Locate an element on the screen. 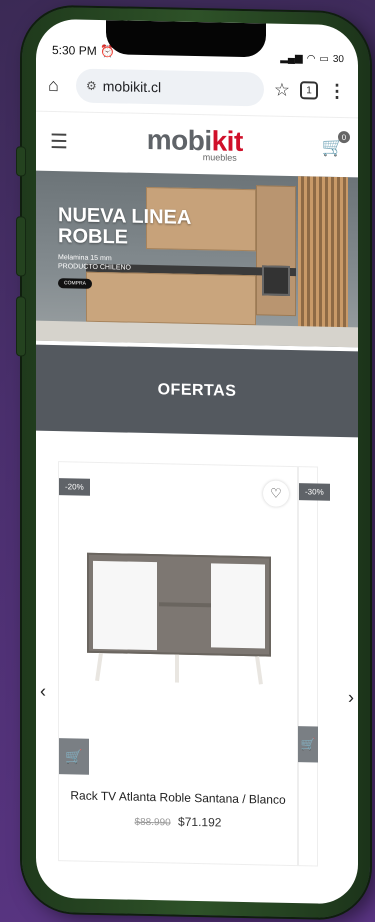  address-bar: ⚙ mobikit.cl is located at coordinates (170, 87).